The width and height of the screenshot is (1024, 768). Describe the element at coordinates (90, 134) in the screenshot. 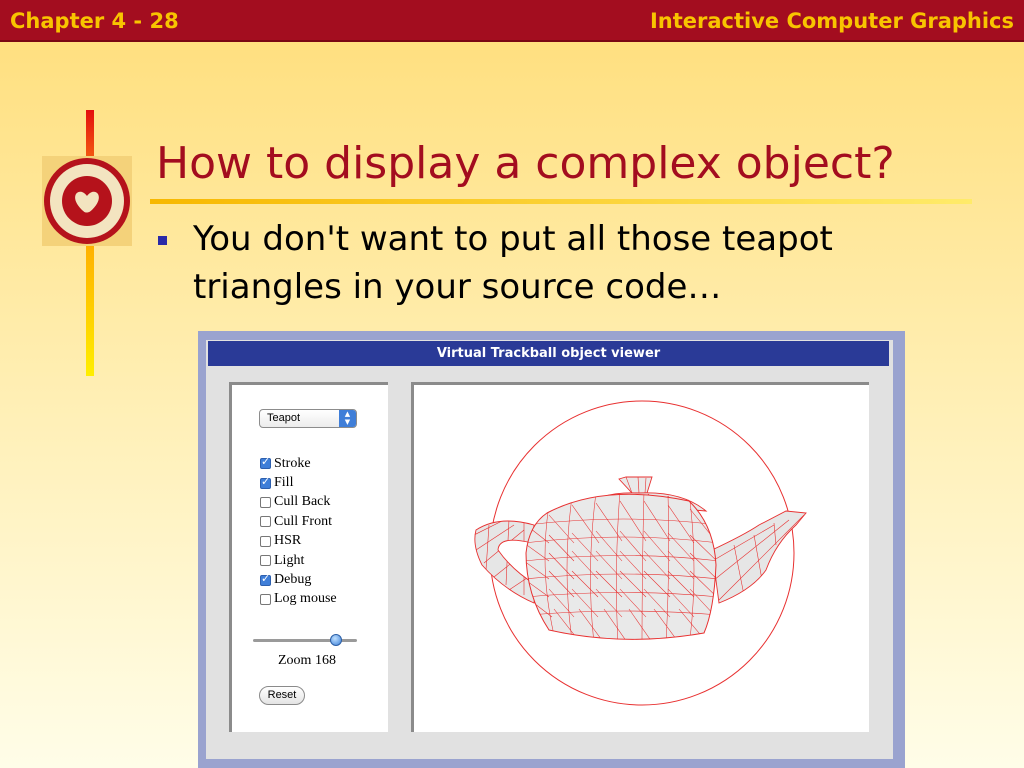

I see `decorative-line-top` at that location.